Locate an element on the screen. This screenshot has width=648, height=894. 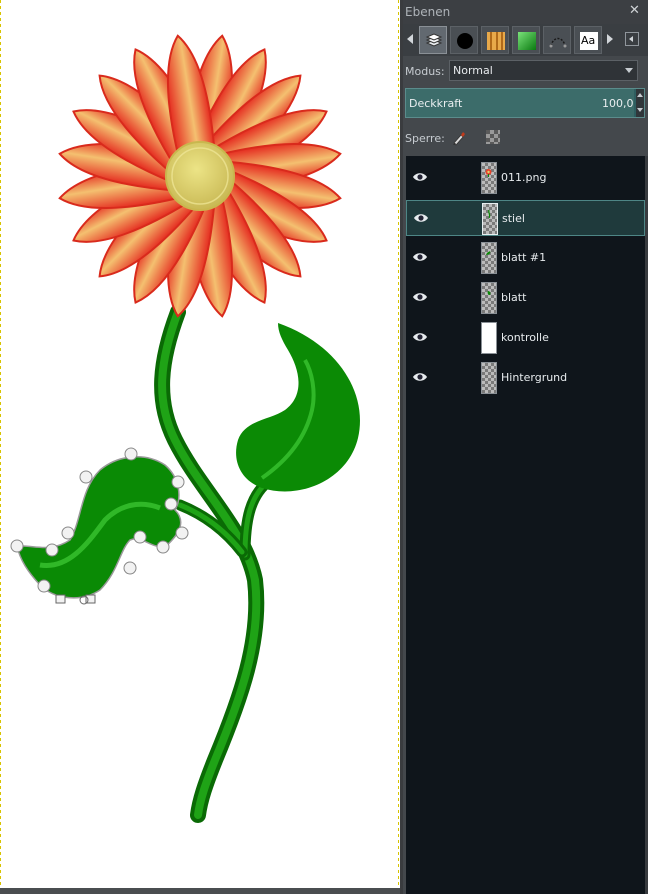
fonts-tab-text: Aa is located at coordinates (588, 40).